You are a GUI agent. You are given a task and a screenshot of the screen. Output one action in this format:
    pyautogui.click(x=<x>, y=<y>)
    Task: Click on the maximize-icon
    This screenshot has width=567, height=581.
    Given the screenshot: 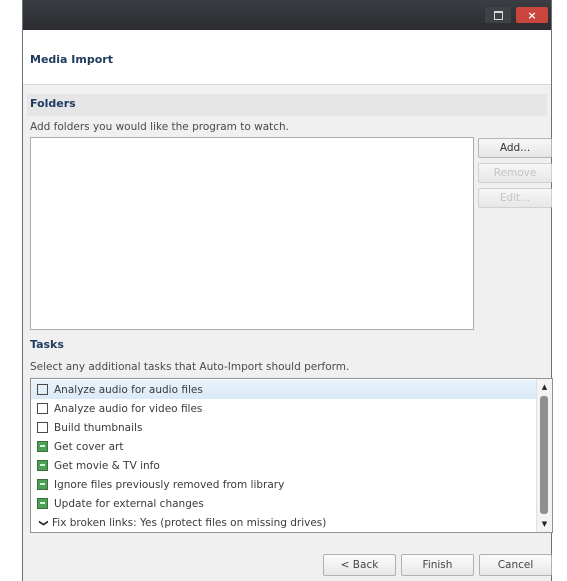 What is the action you would take?
    pyautogui.click(x=498, y=15)
    